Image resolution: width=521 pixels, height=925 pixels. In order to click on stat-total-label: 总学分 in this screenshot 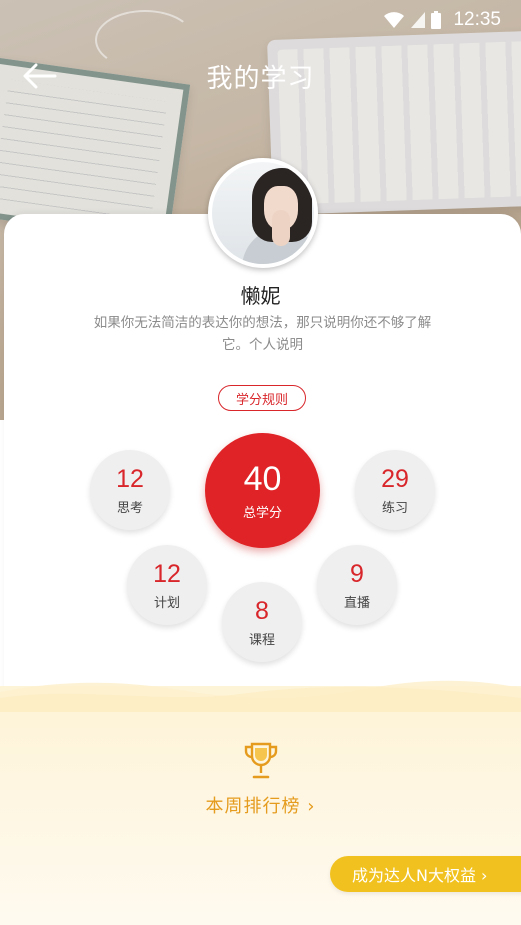, I will do `click(262, 513)`.